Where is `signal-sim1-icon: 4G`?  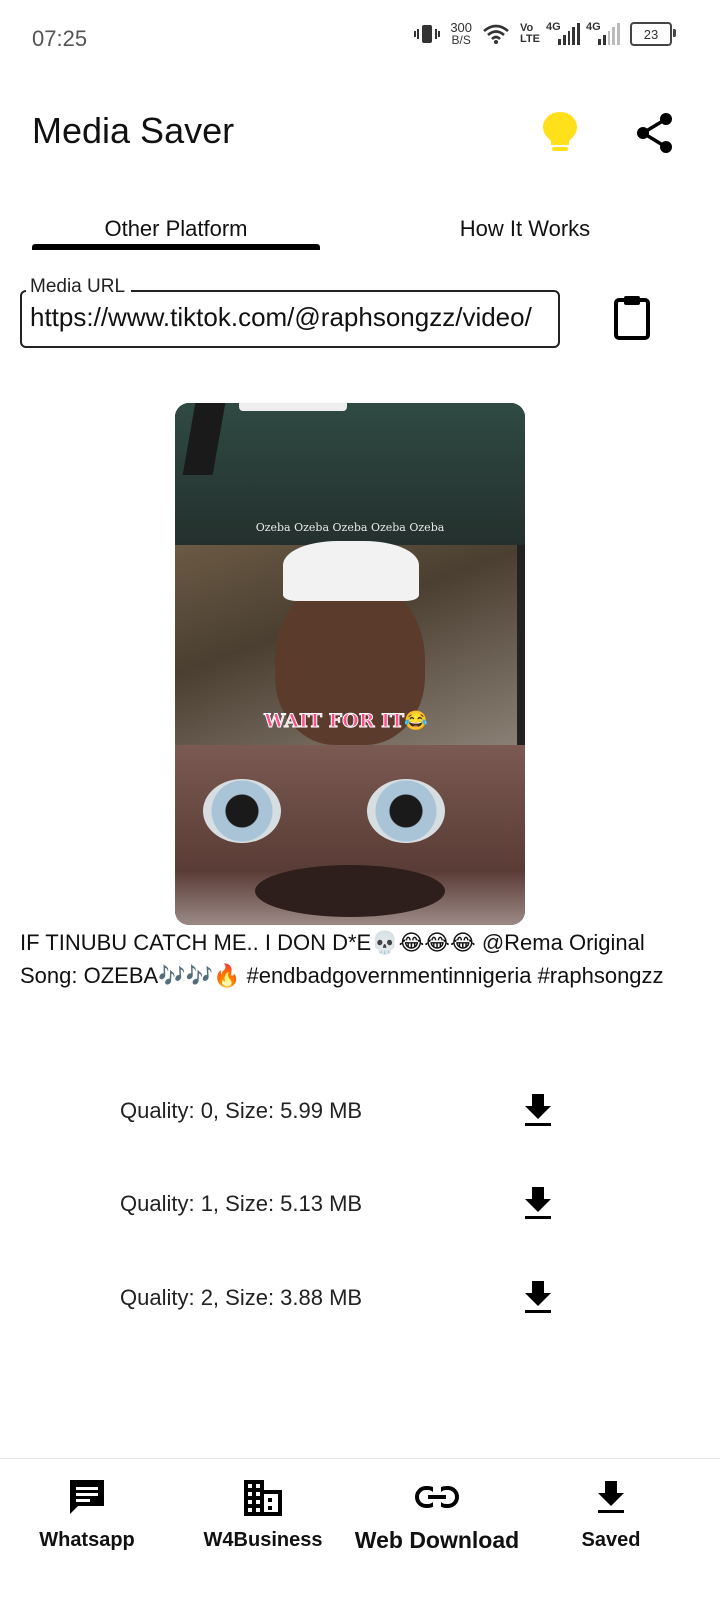
signal-sim1-icon: 4G is located at coordinates (563, 33).